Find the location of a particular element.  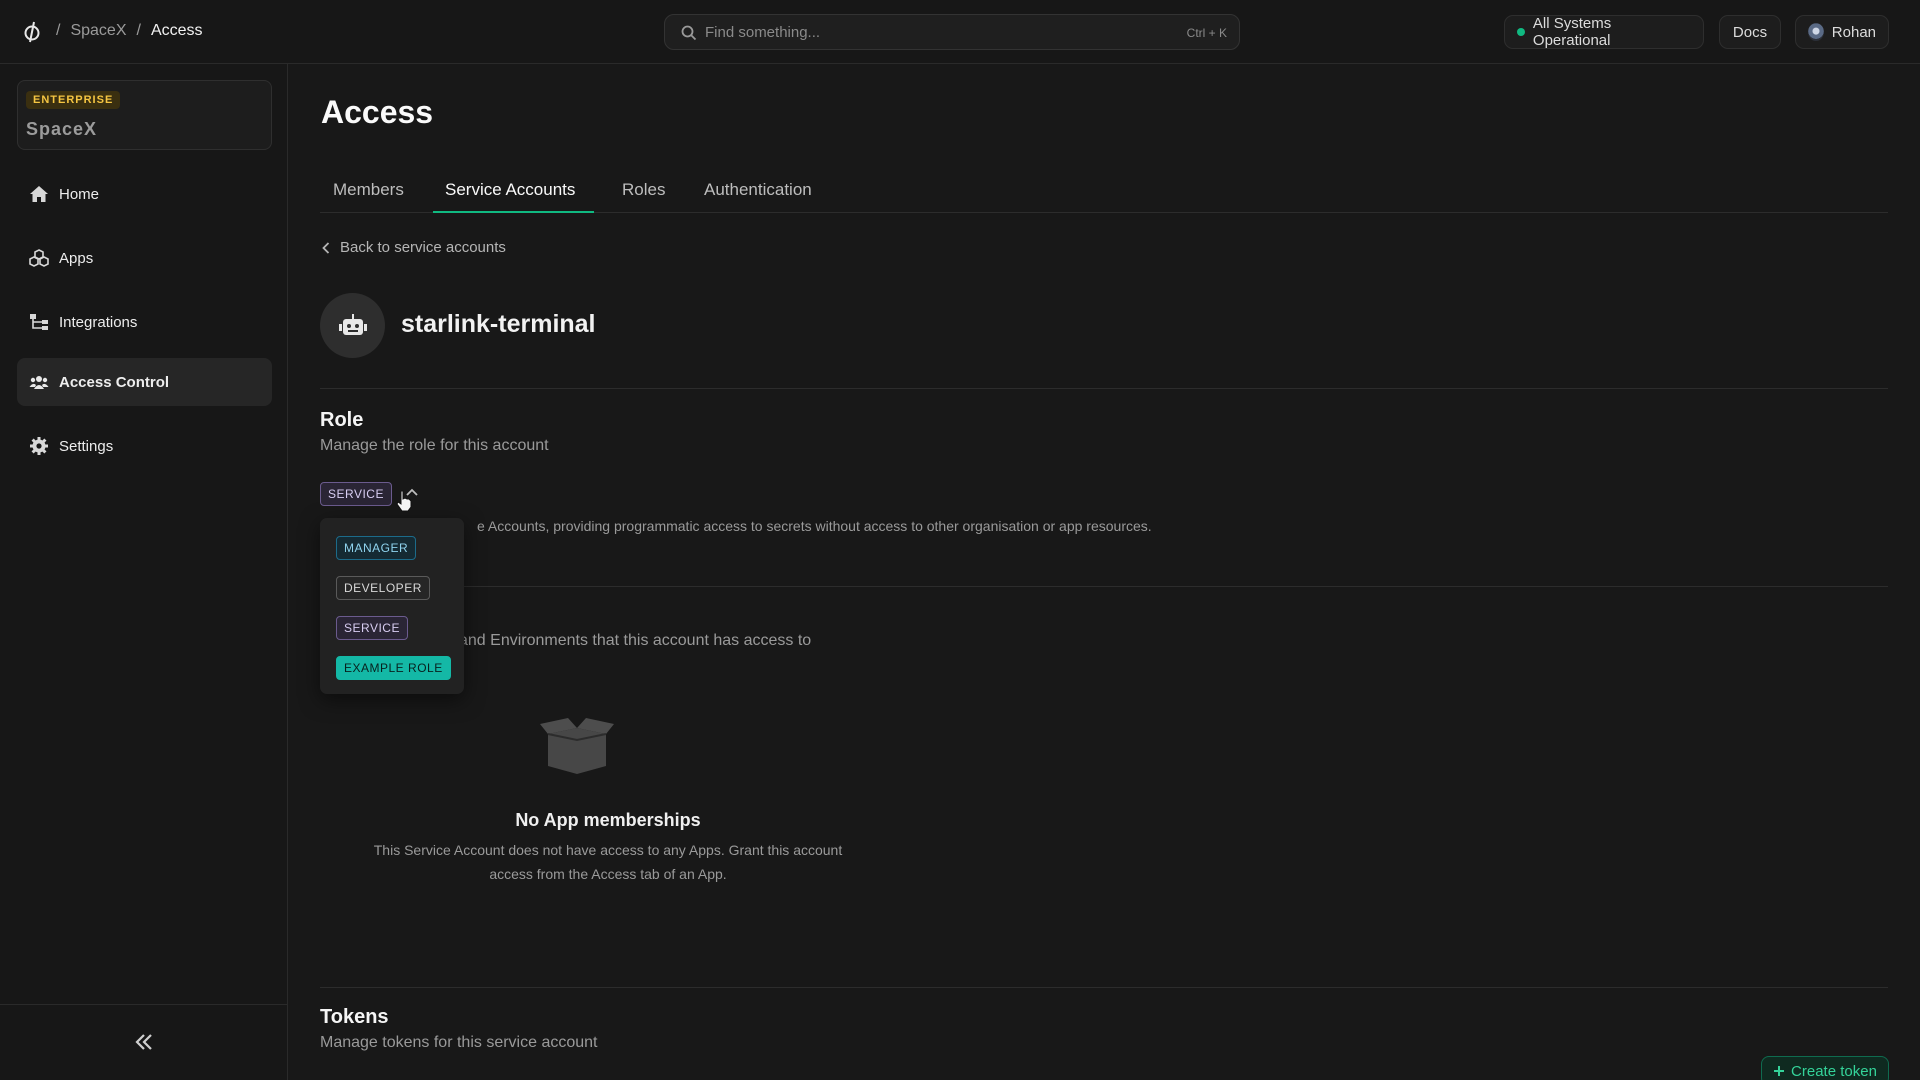

page-title: Access is located at coordinates (377, 112).